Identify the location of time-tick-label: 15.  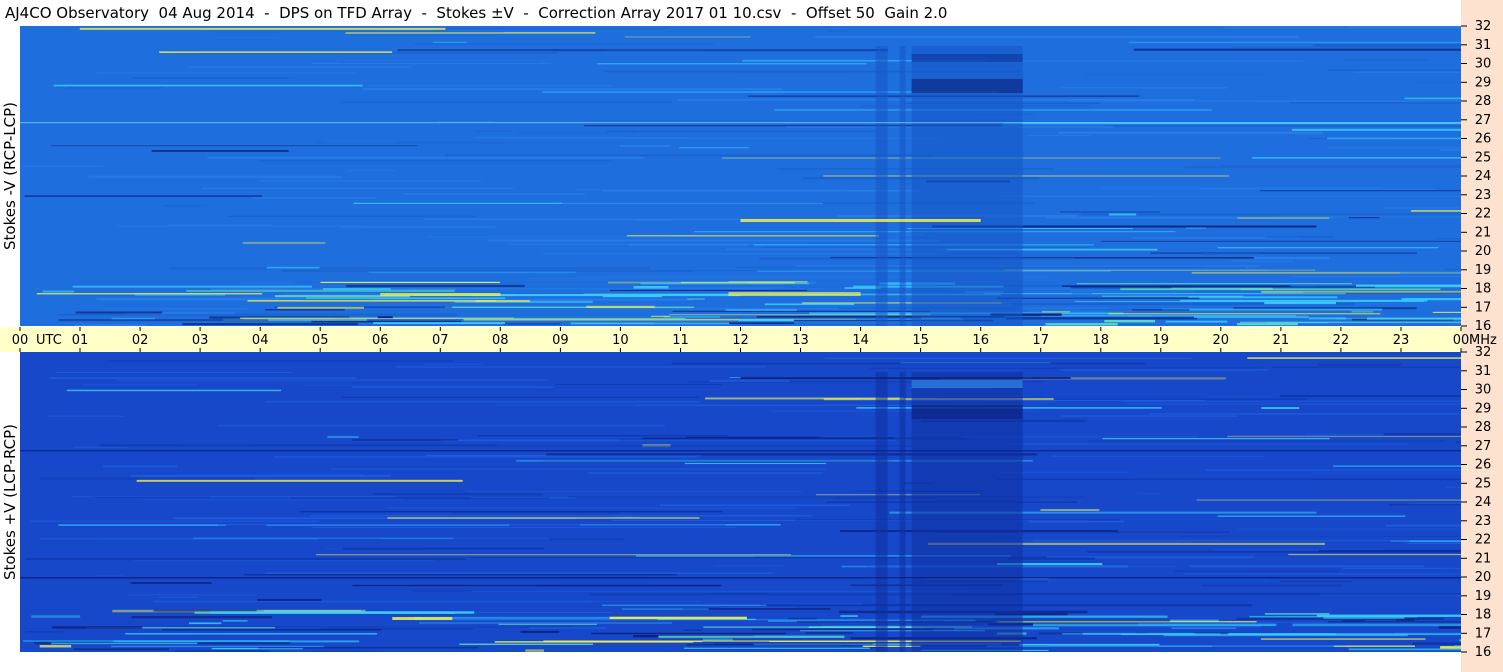
(920, 340).